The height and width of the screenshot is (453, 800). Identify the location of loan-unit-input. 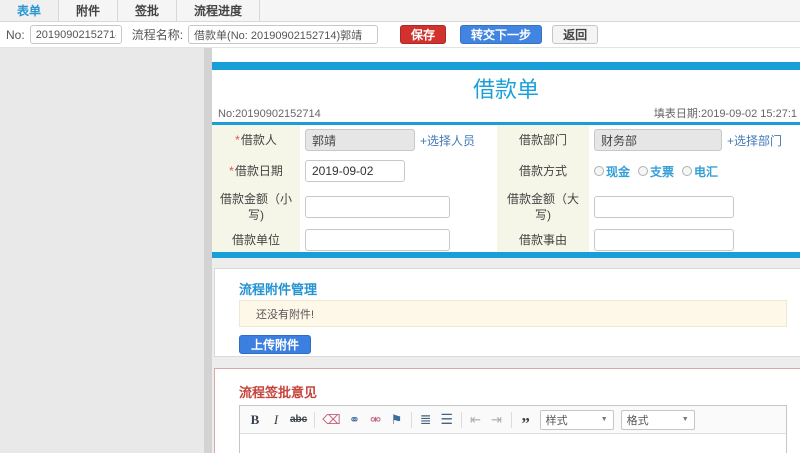
(377, 239).